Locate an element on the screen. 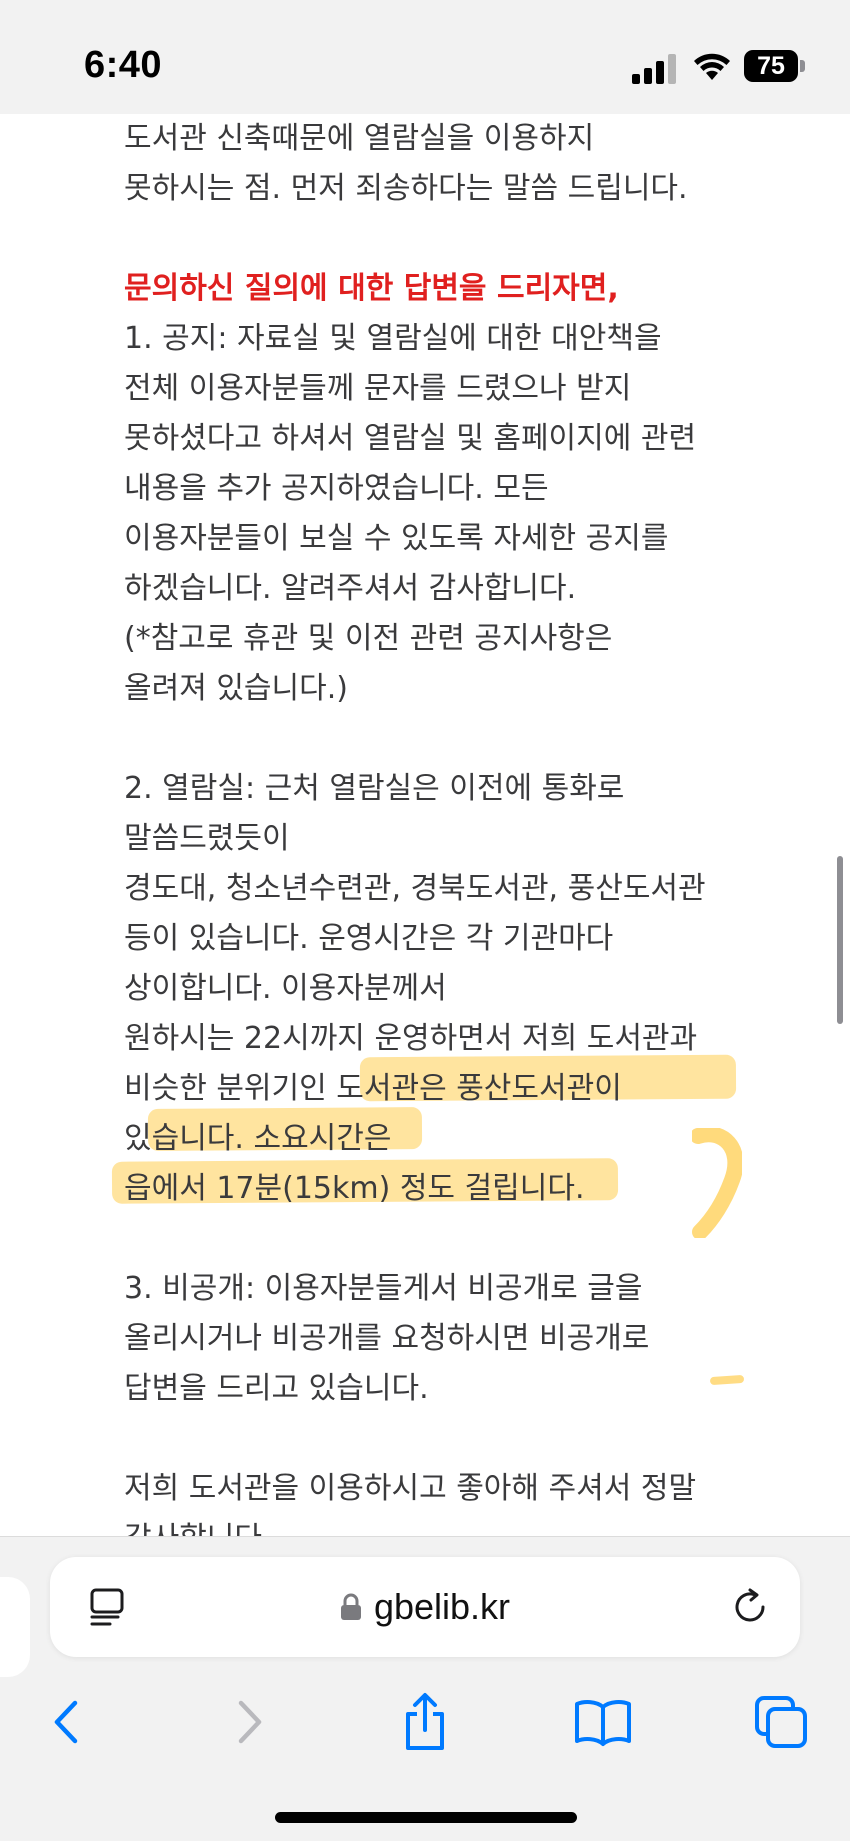 Image resolution: width=850 pixels, height=1841 pixels. text-line: 말씀드렸듯이 is located at coordinates (207, 838).